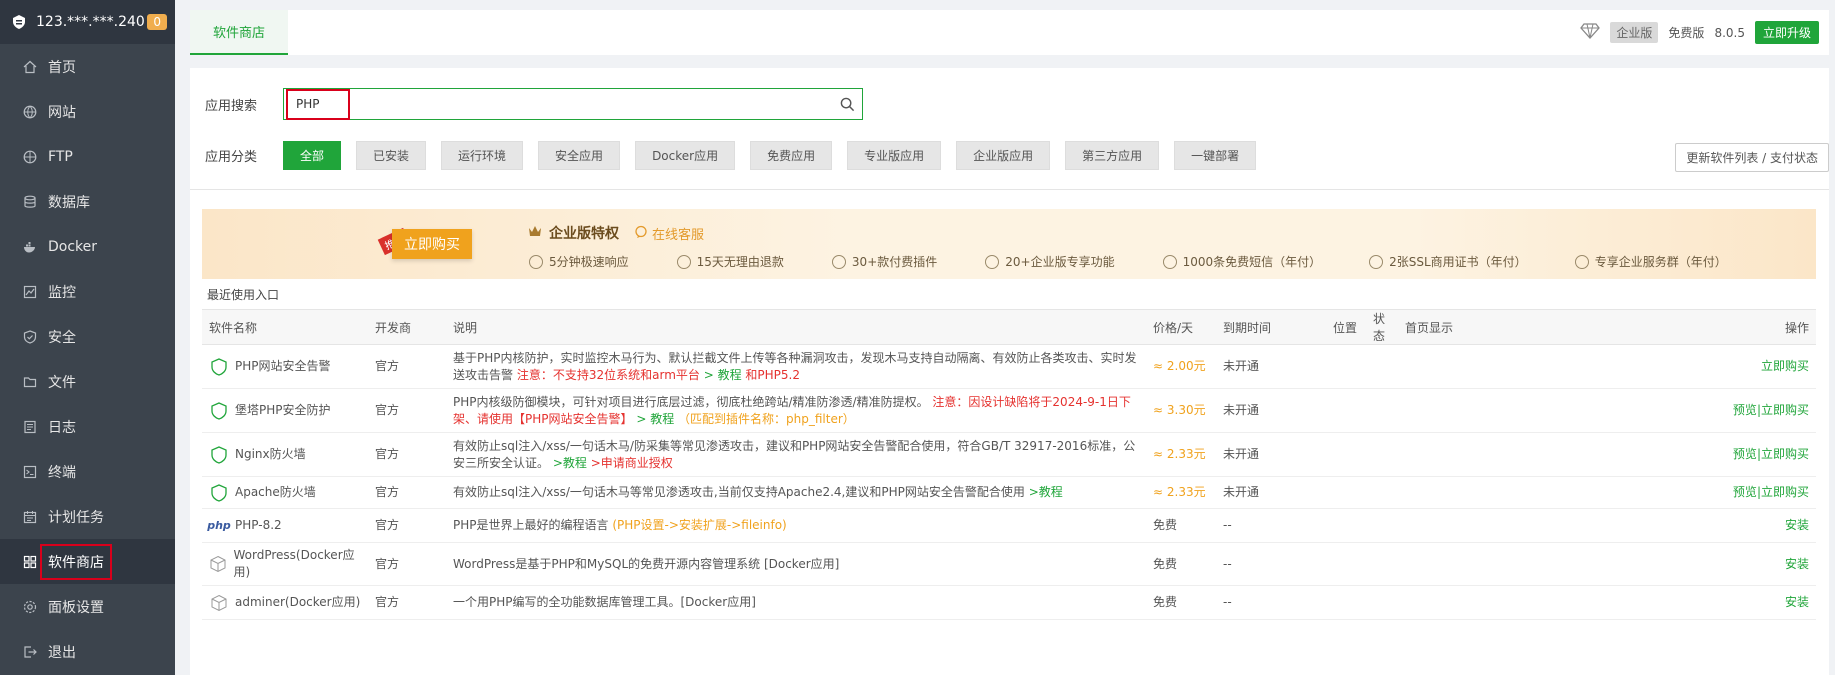  Describe the element at coordinates (30, 562) in the screenshot. I see `grid-icon` at that location.